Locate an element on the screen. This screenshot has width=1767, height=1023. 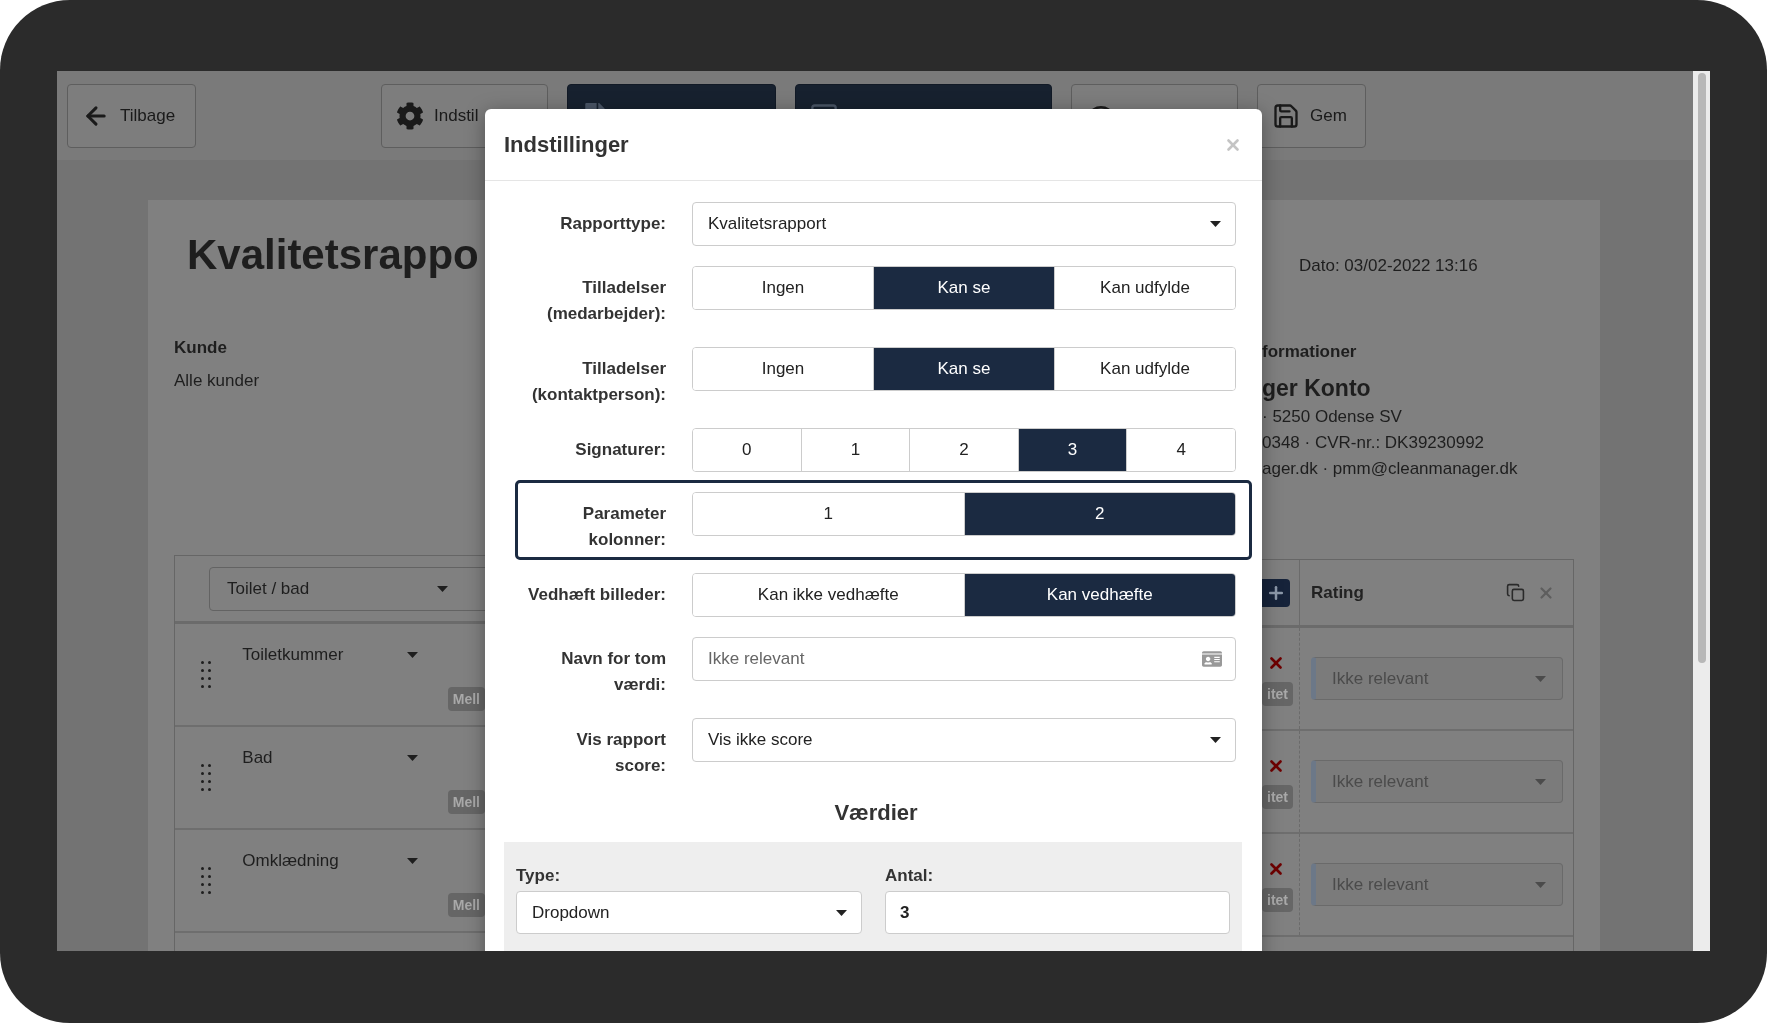
company-detail: ager.dk · pmm@cleanmanager.dk is located at coordinates (1390, 469).